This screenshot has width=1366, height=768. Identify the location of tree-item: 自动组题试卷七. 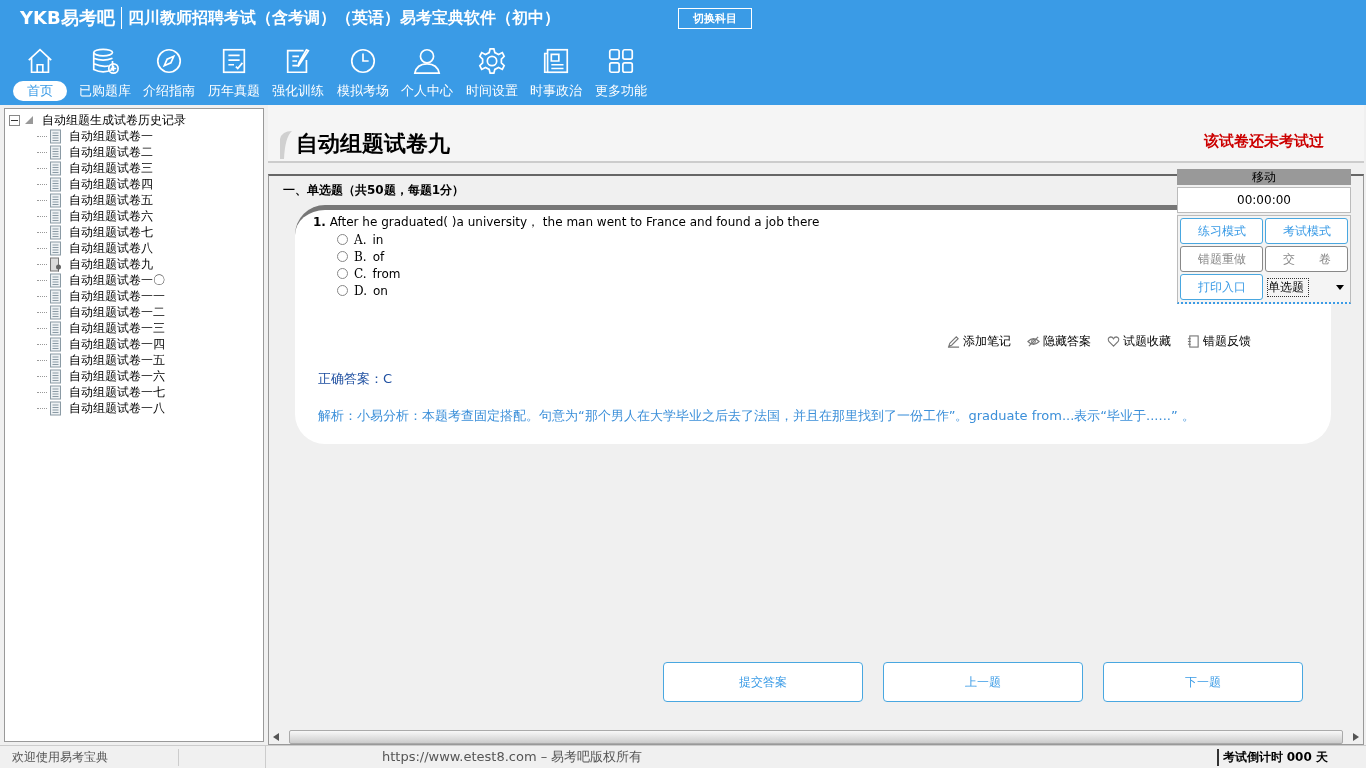
(111, 232).